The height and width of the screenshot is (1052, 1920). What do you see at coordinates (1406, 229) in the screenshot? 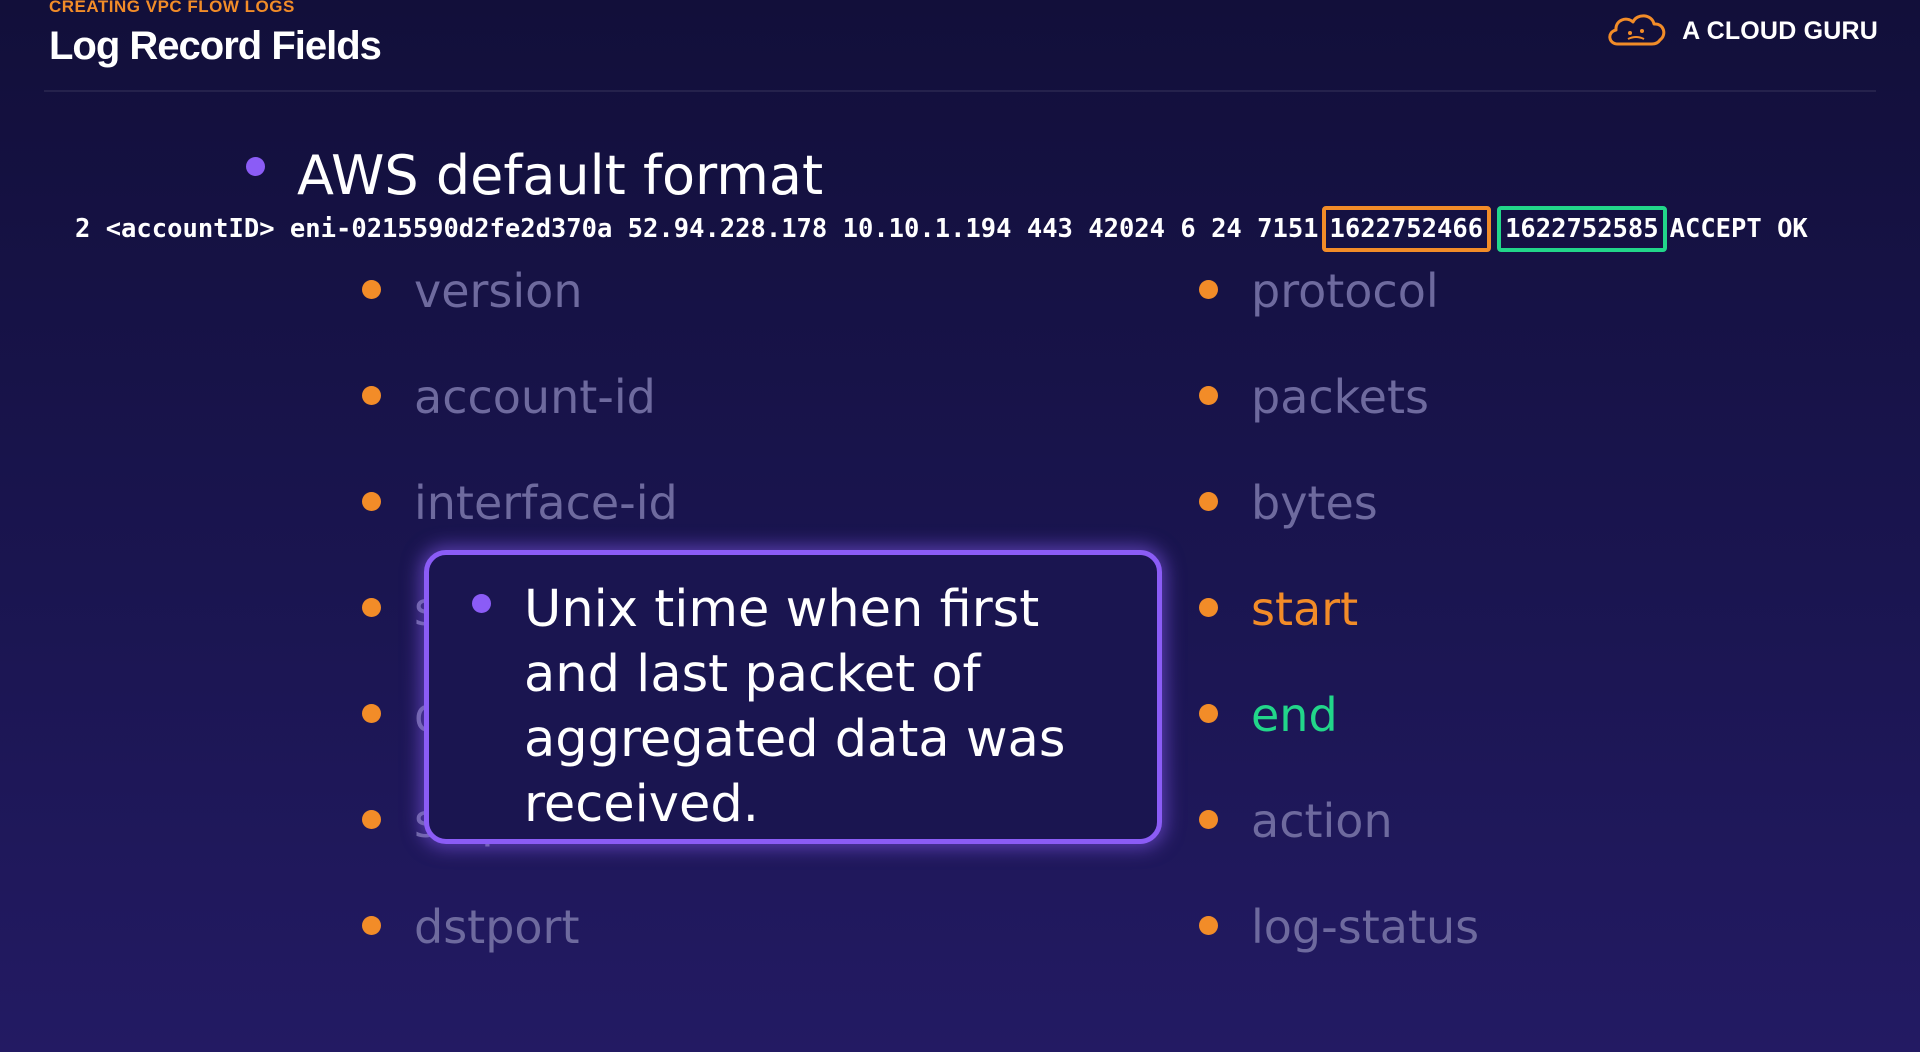
I see `start-timestamp-highlight: 1622752466` at bounding box center [1406, 229].